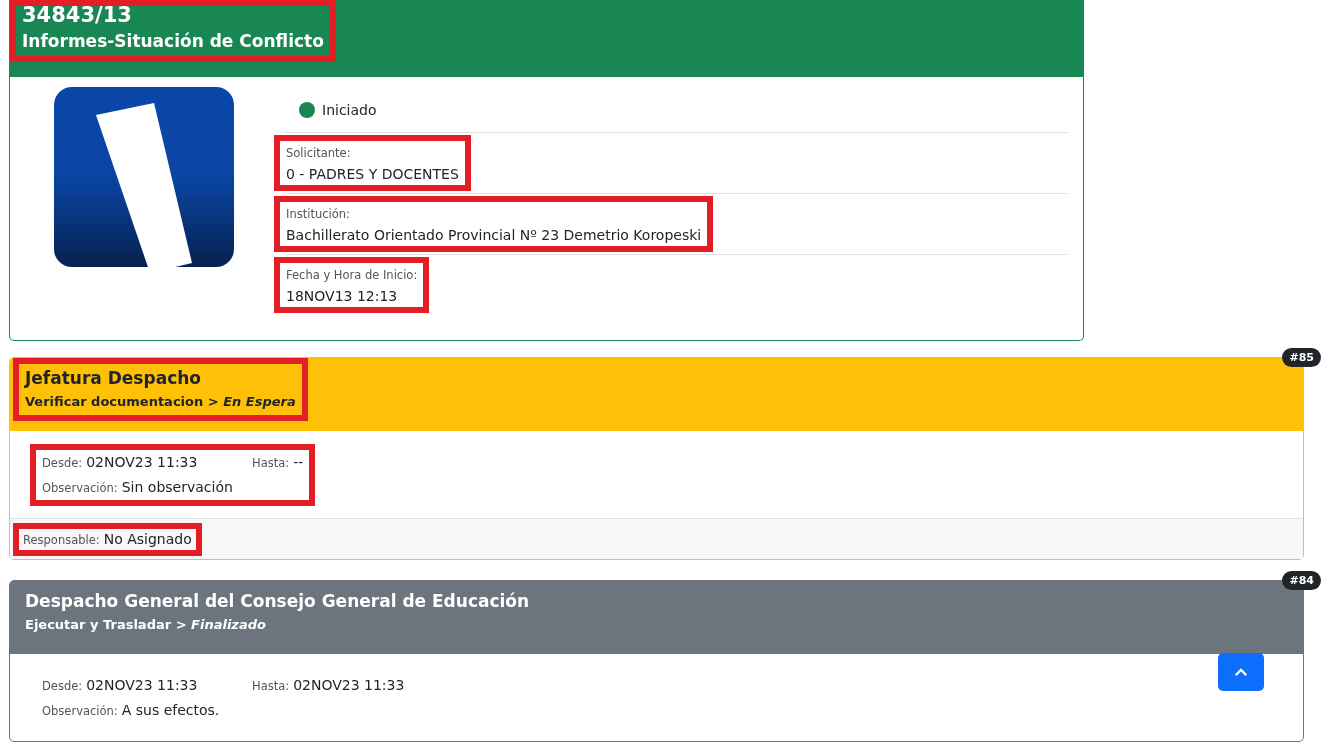 The image size is (1322, 745). Describe the element at coordinates (342, 296) in the screenshot. I see `field-value: 18NOV13 12:13` at that location.